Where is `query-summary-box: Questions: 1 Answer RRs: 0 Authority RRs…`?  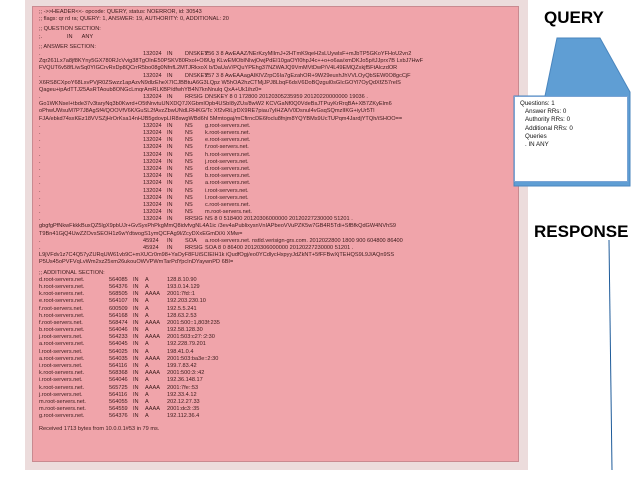 query-summary-box: Questions: 1 Answer RRs: 0 Authority RRs… is located at coordinates (571, 139).